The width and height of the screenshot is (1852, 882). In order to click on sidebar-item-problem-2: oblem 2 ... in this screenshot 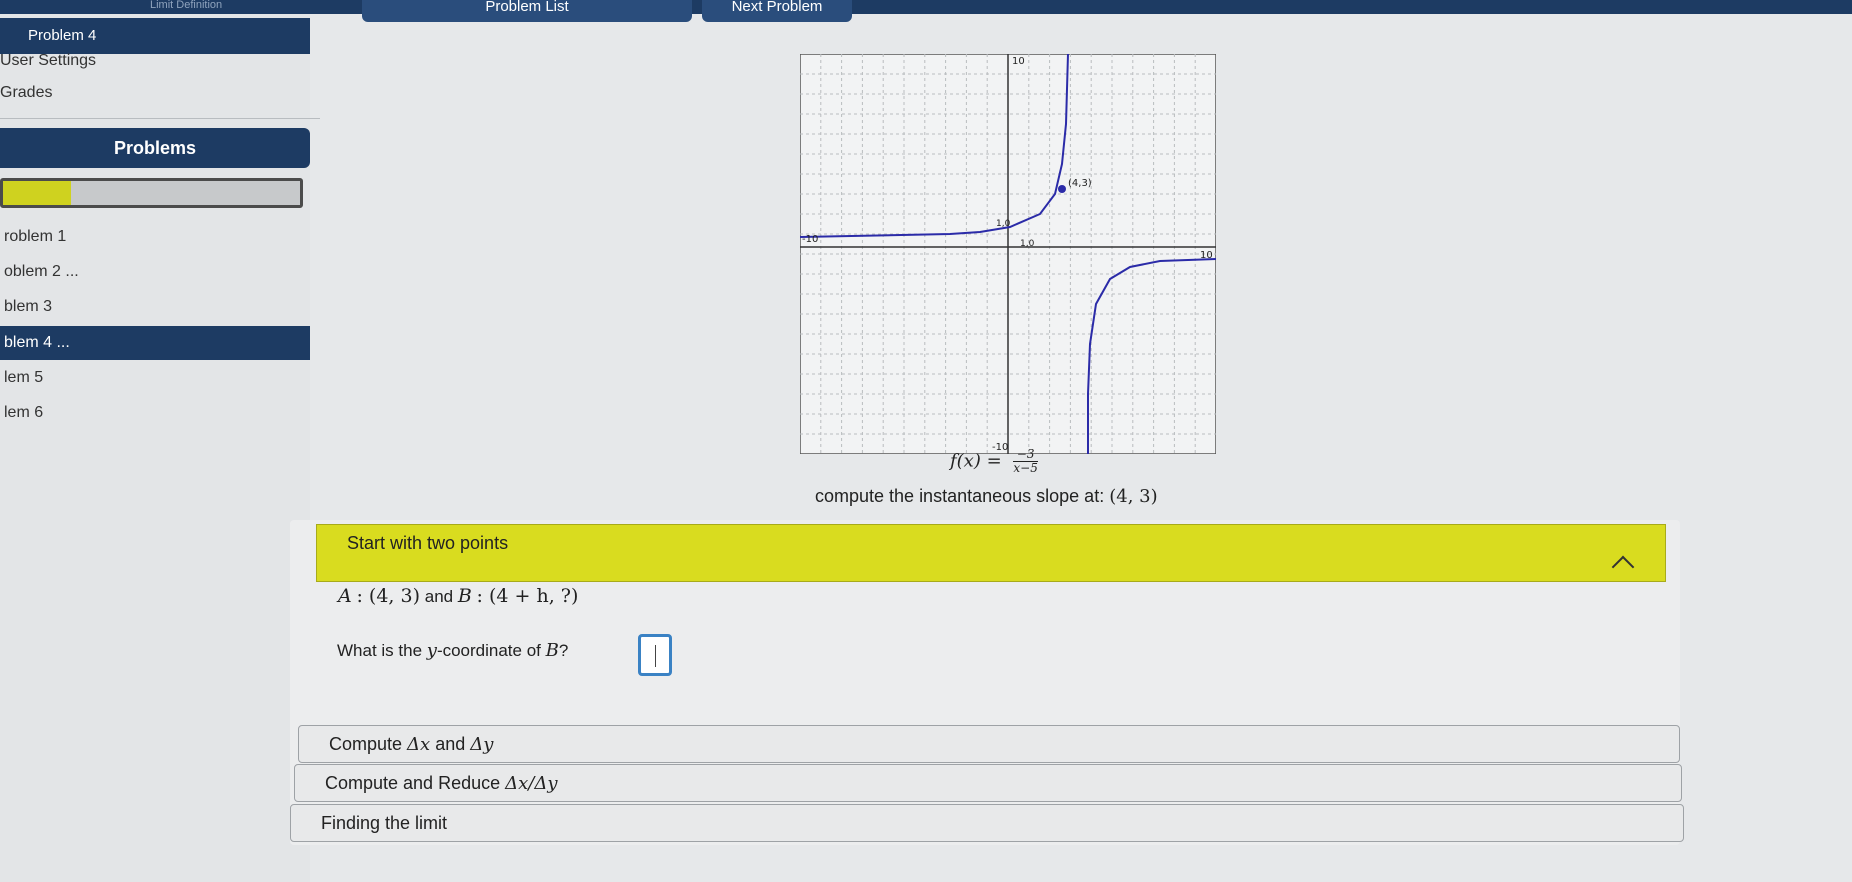, I will do `click(155, 272)`.